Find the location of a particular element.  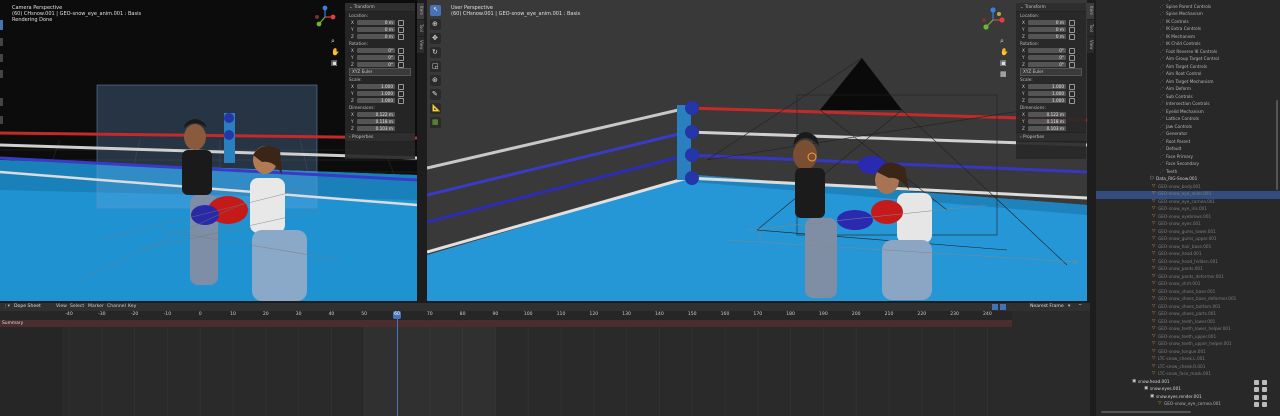

outliner-item: ▽ GEO-snow_gums_upper.001 is located at coordinates (1188, 240).